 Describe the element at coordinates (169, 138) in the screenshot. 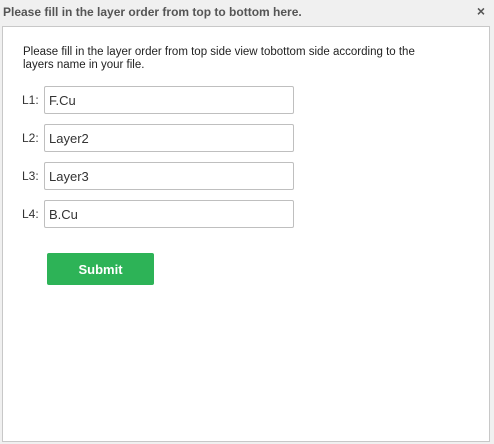

I see `layer-input-l2` at that location.